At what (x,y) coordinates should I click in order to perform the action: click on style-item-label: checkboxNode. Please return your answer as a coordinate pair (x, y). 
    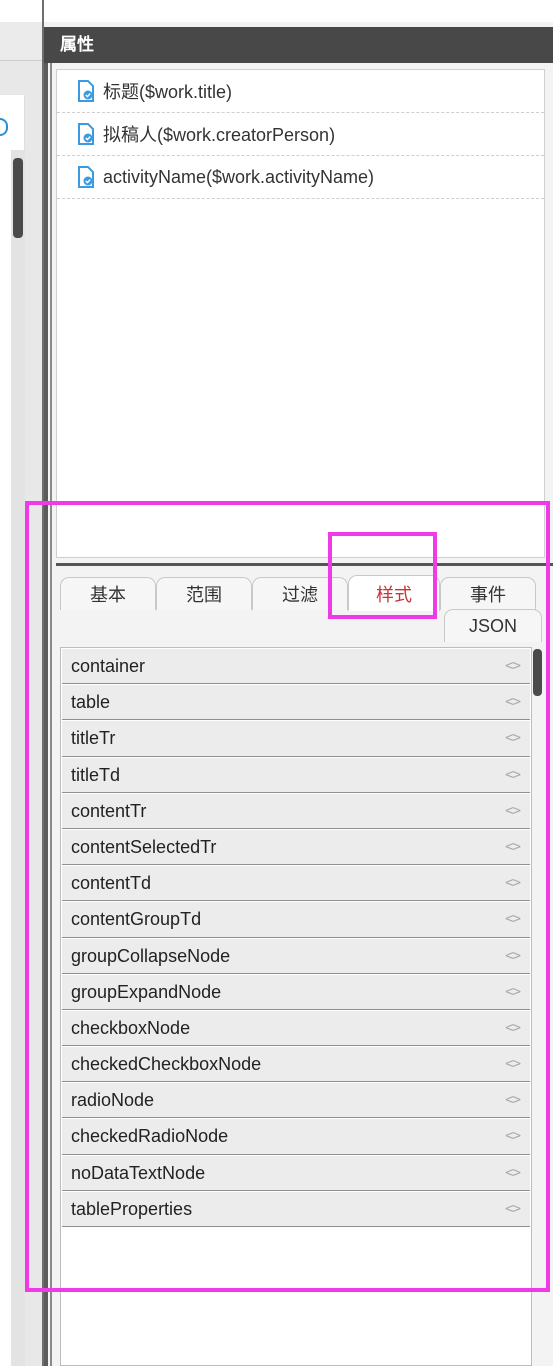
    Looking at the image, I should click on (131, 1027).